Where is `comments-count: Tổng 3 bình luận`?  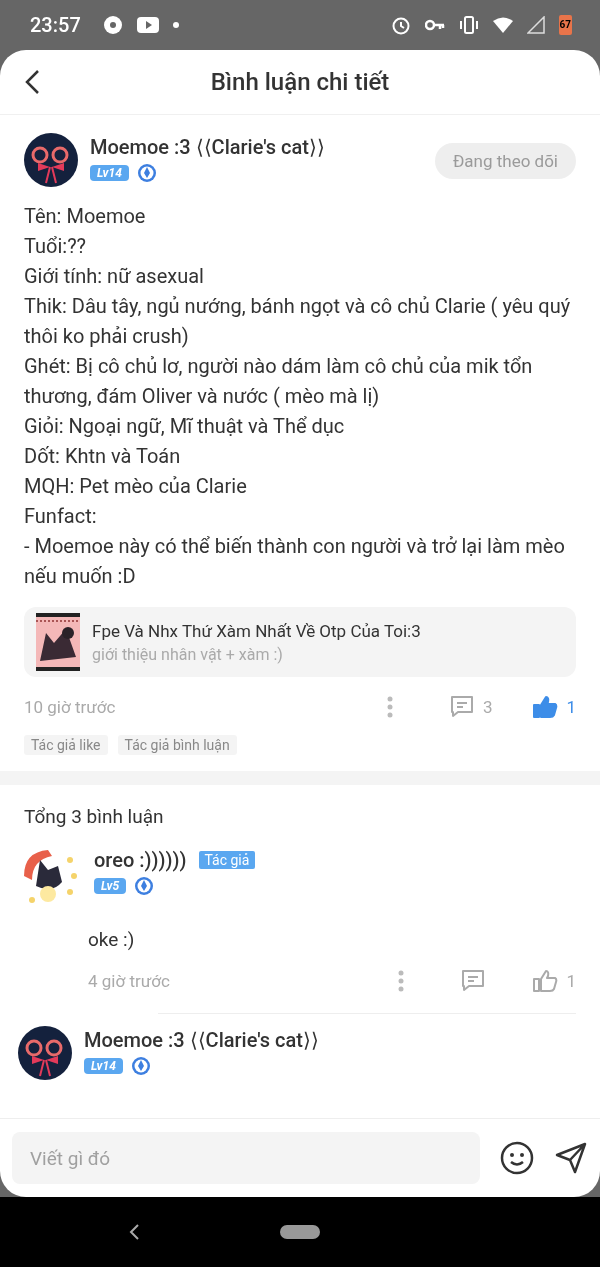
comments-count: Tổng 3 bình luận is located at coordinates (94, 817).